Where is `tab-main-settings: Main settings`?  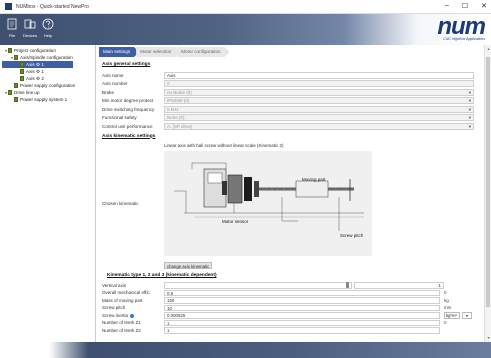 tab-main-settings: Main settings is located at coordinates (119, 52).